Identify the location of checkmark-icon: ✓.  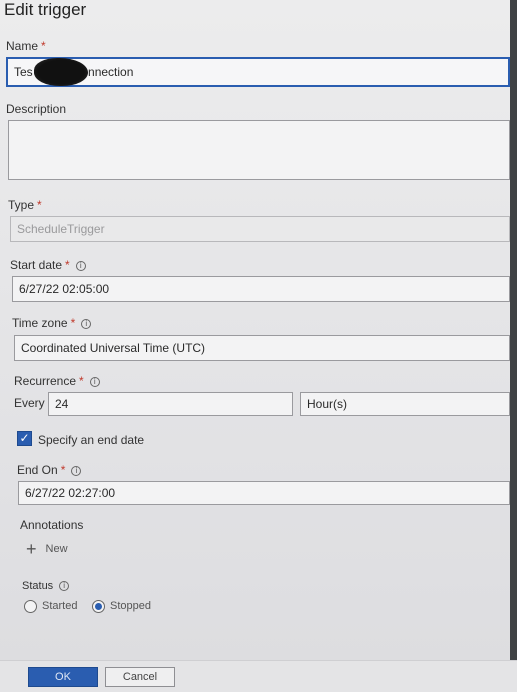
(24, 438).